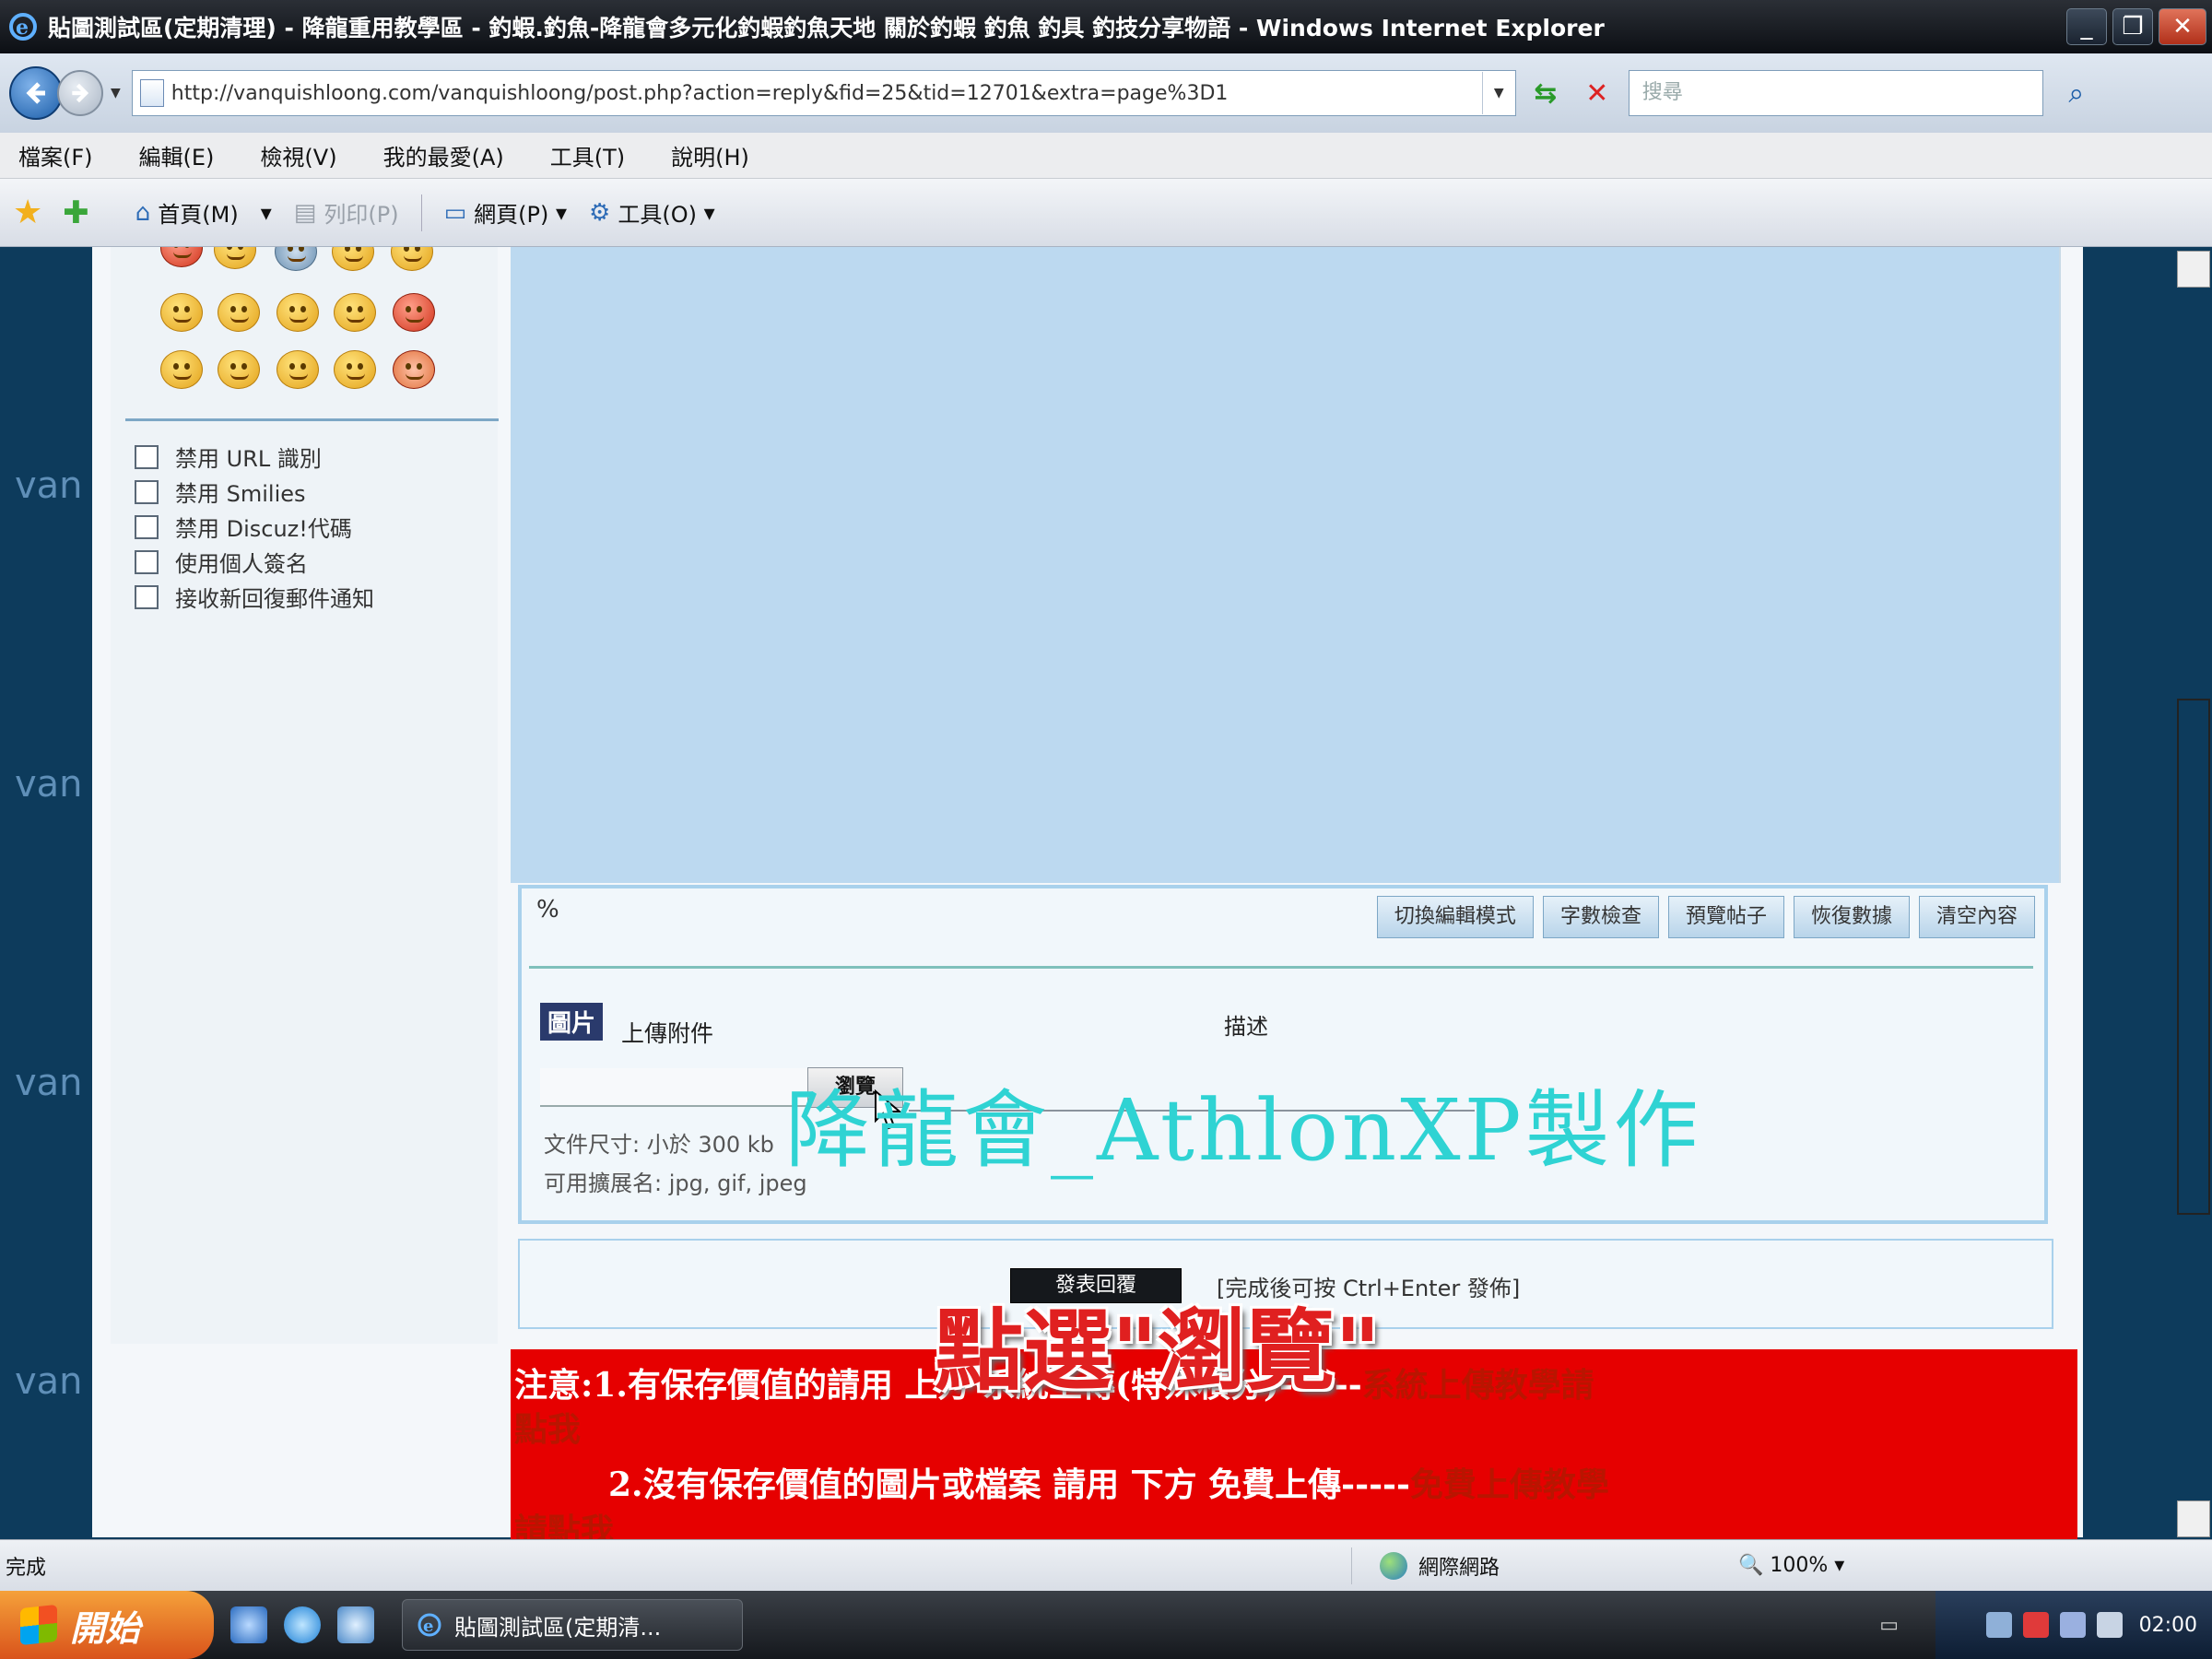 This screenshot has height=1659, width=2212. Describe the element at coordinates (1509, 1484) in the screenshot. I see `free-upload-tutorial-link: 免費上傳教學` at that location.